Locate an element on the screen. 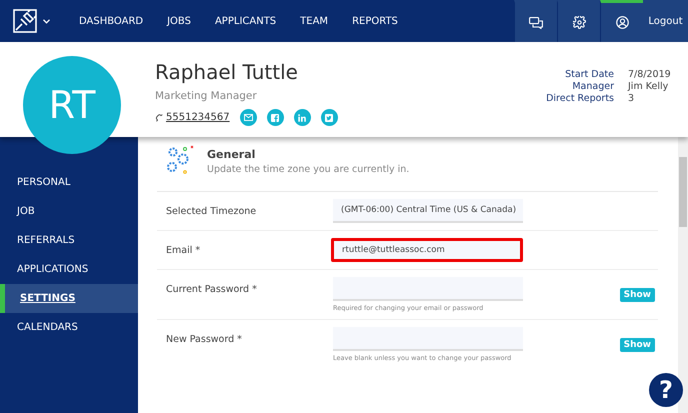 The height and width of the screenshot is (413, 688). email-field: rtuttle@tuttleassoc.com is located at coordinates (427, 250).